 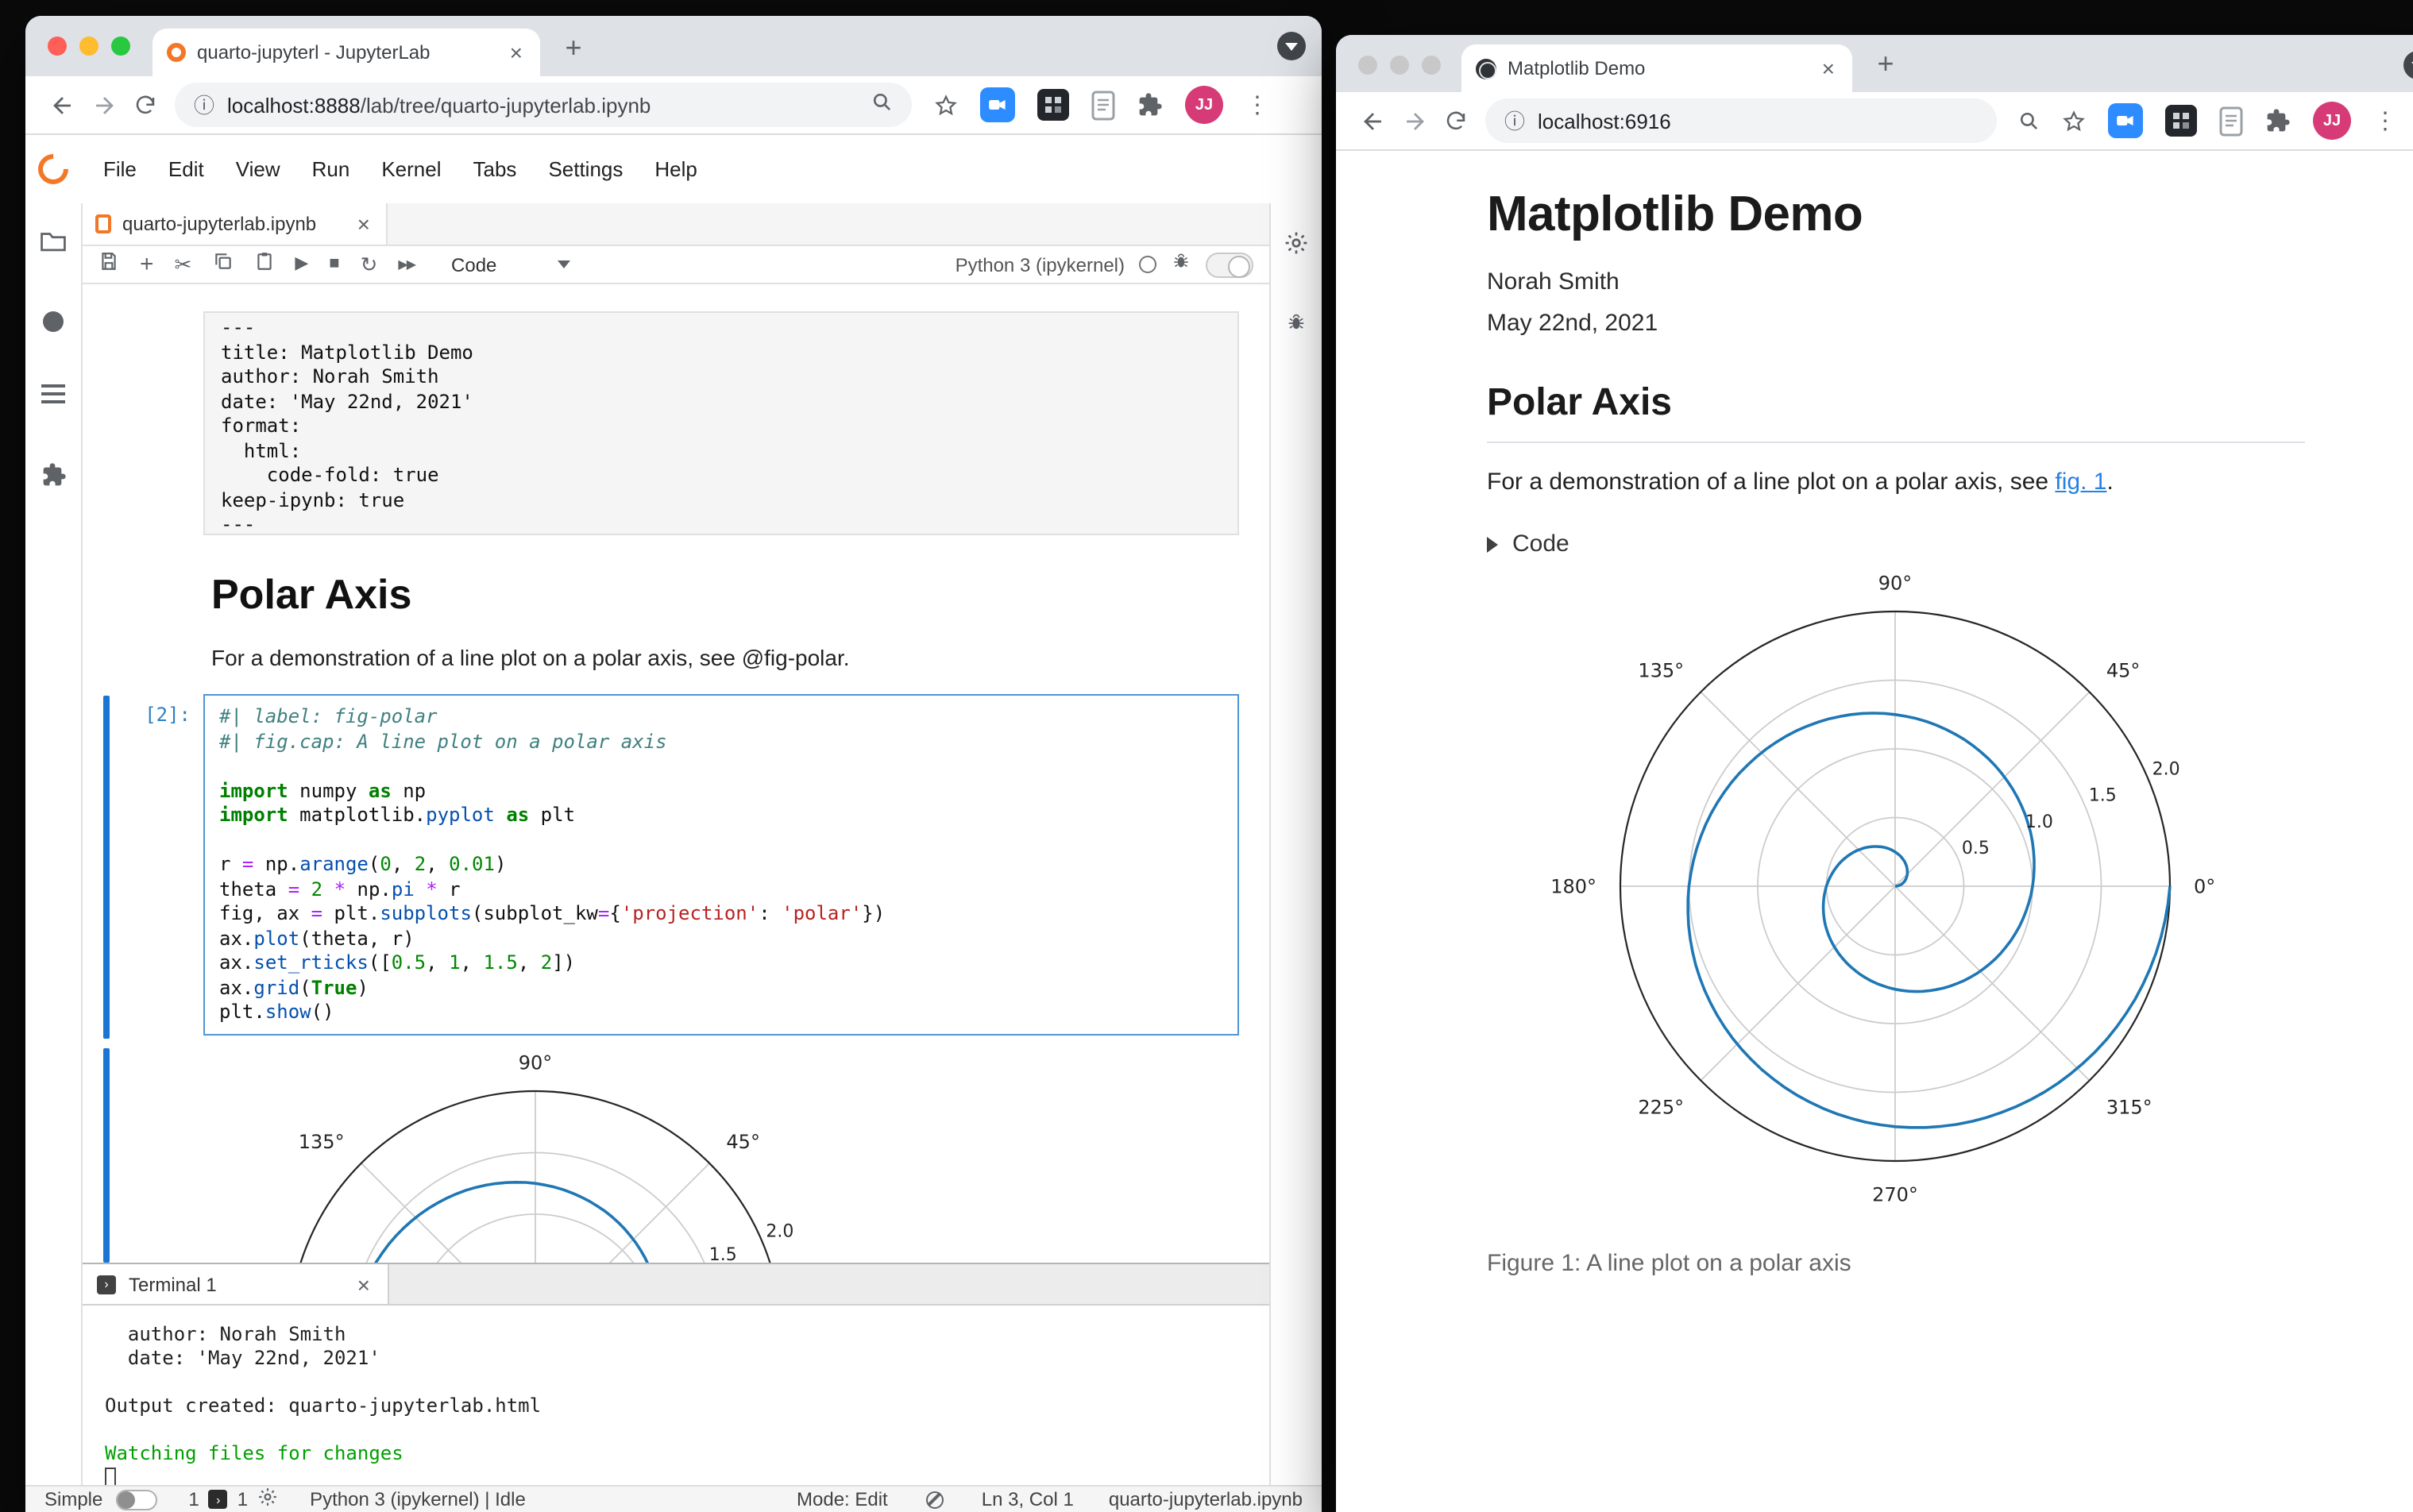 I want to click on restart-kernel-button: ↻, so click(x=369, y=264).